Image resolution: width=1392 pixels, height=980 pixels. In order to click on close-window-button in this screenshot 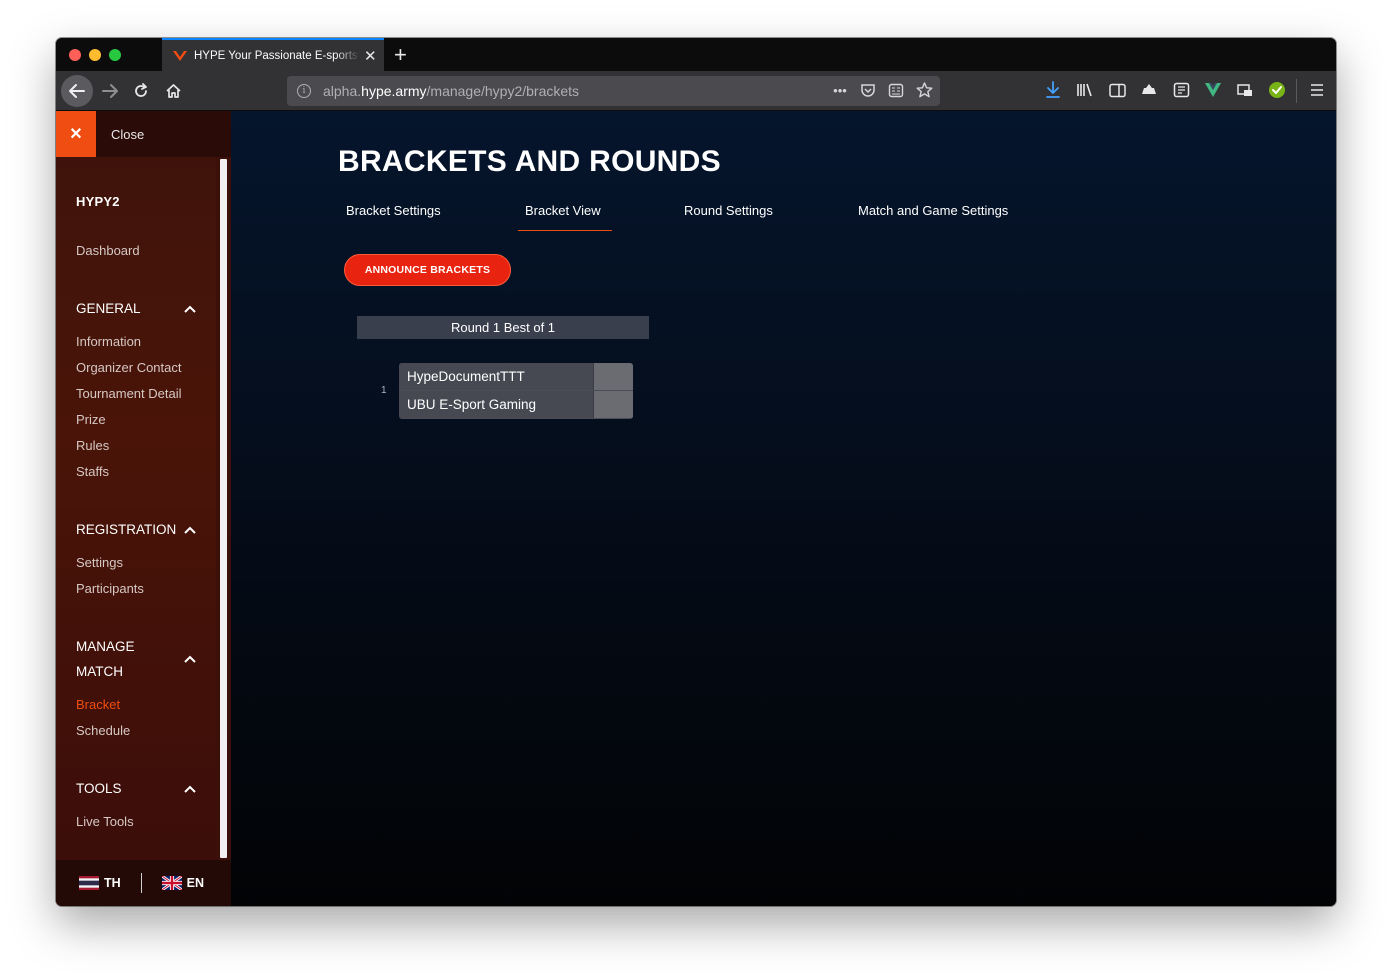, I will do `click(75, 55)`.